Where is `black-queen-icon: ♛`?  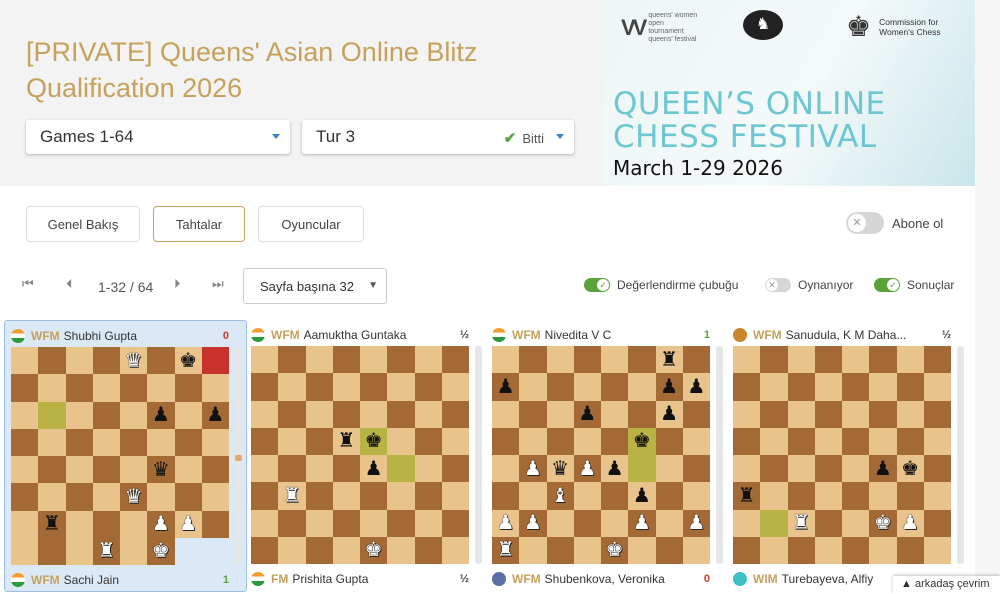
black-queen-icon: ♛ is located at coordinates (560, 469).